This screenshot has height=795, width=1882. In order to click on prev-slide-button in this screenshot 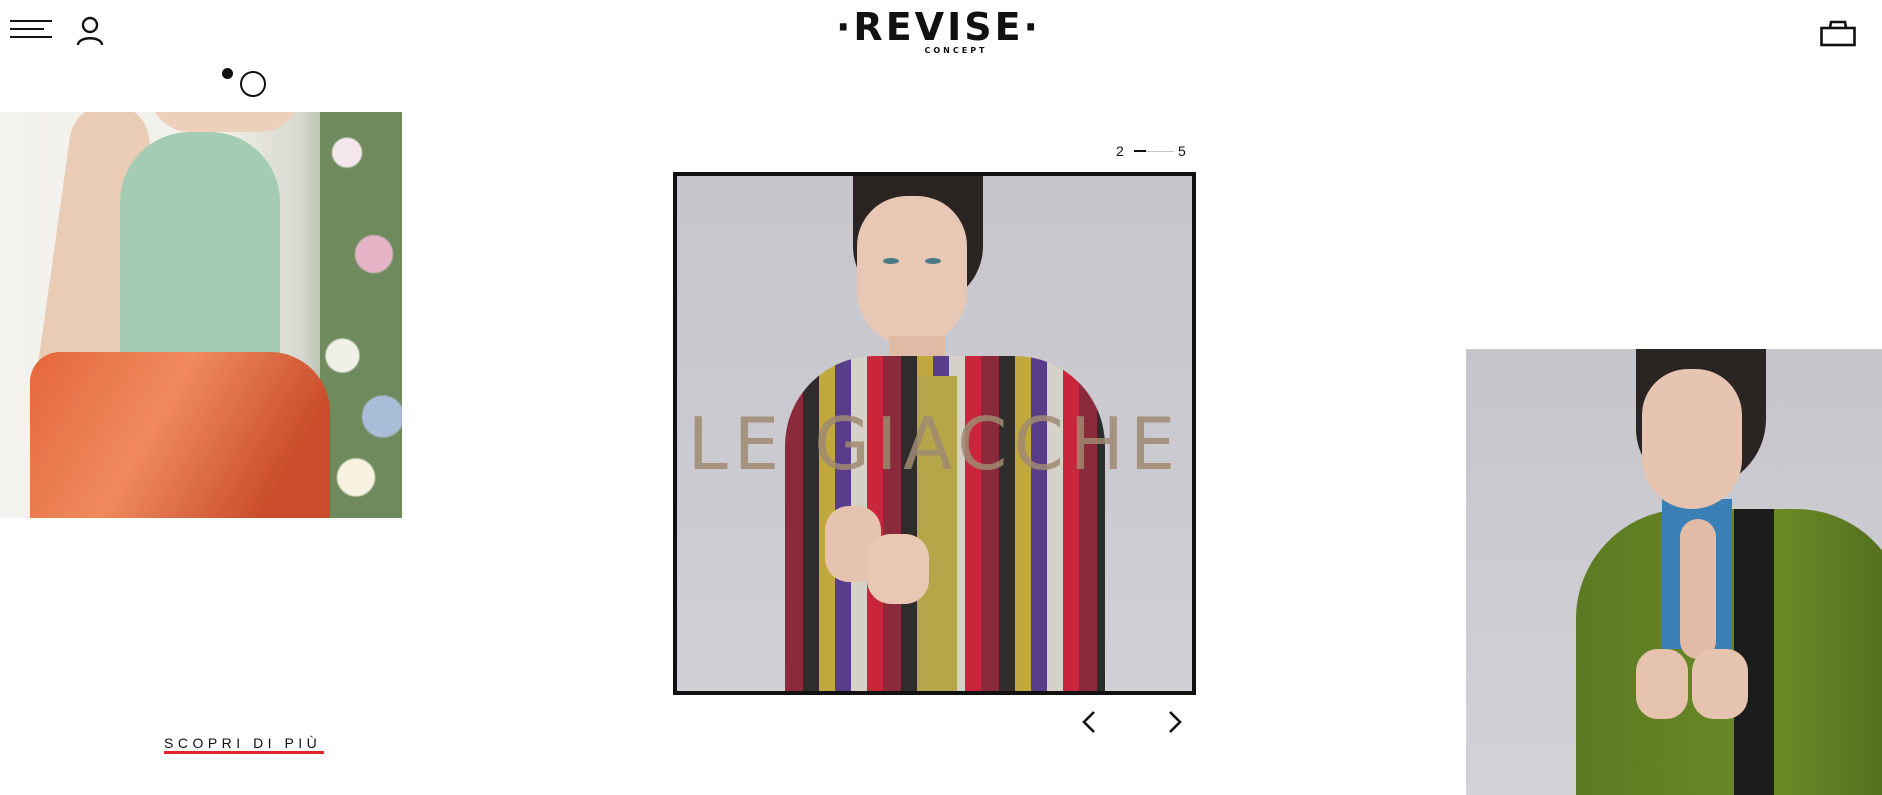, I will do `click(1090, 722)`.